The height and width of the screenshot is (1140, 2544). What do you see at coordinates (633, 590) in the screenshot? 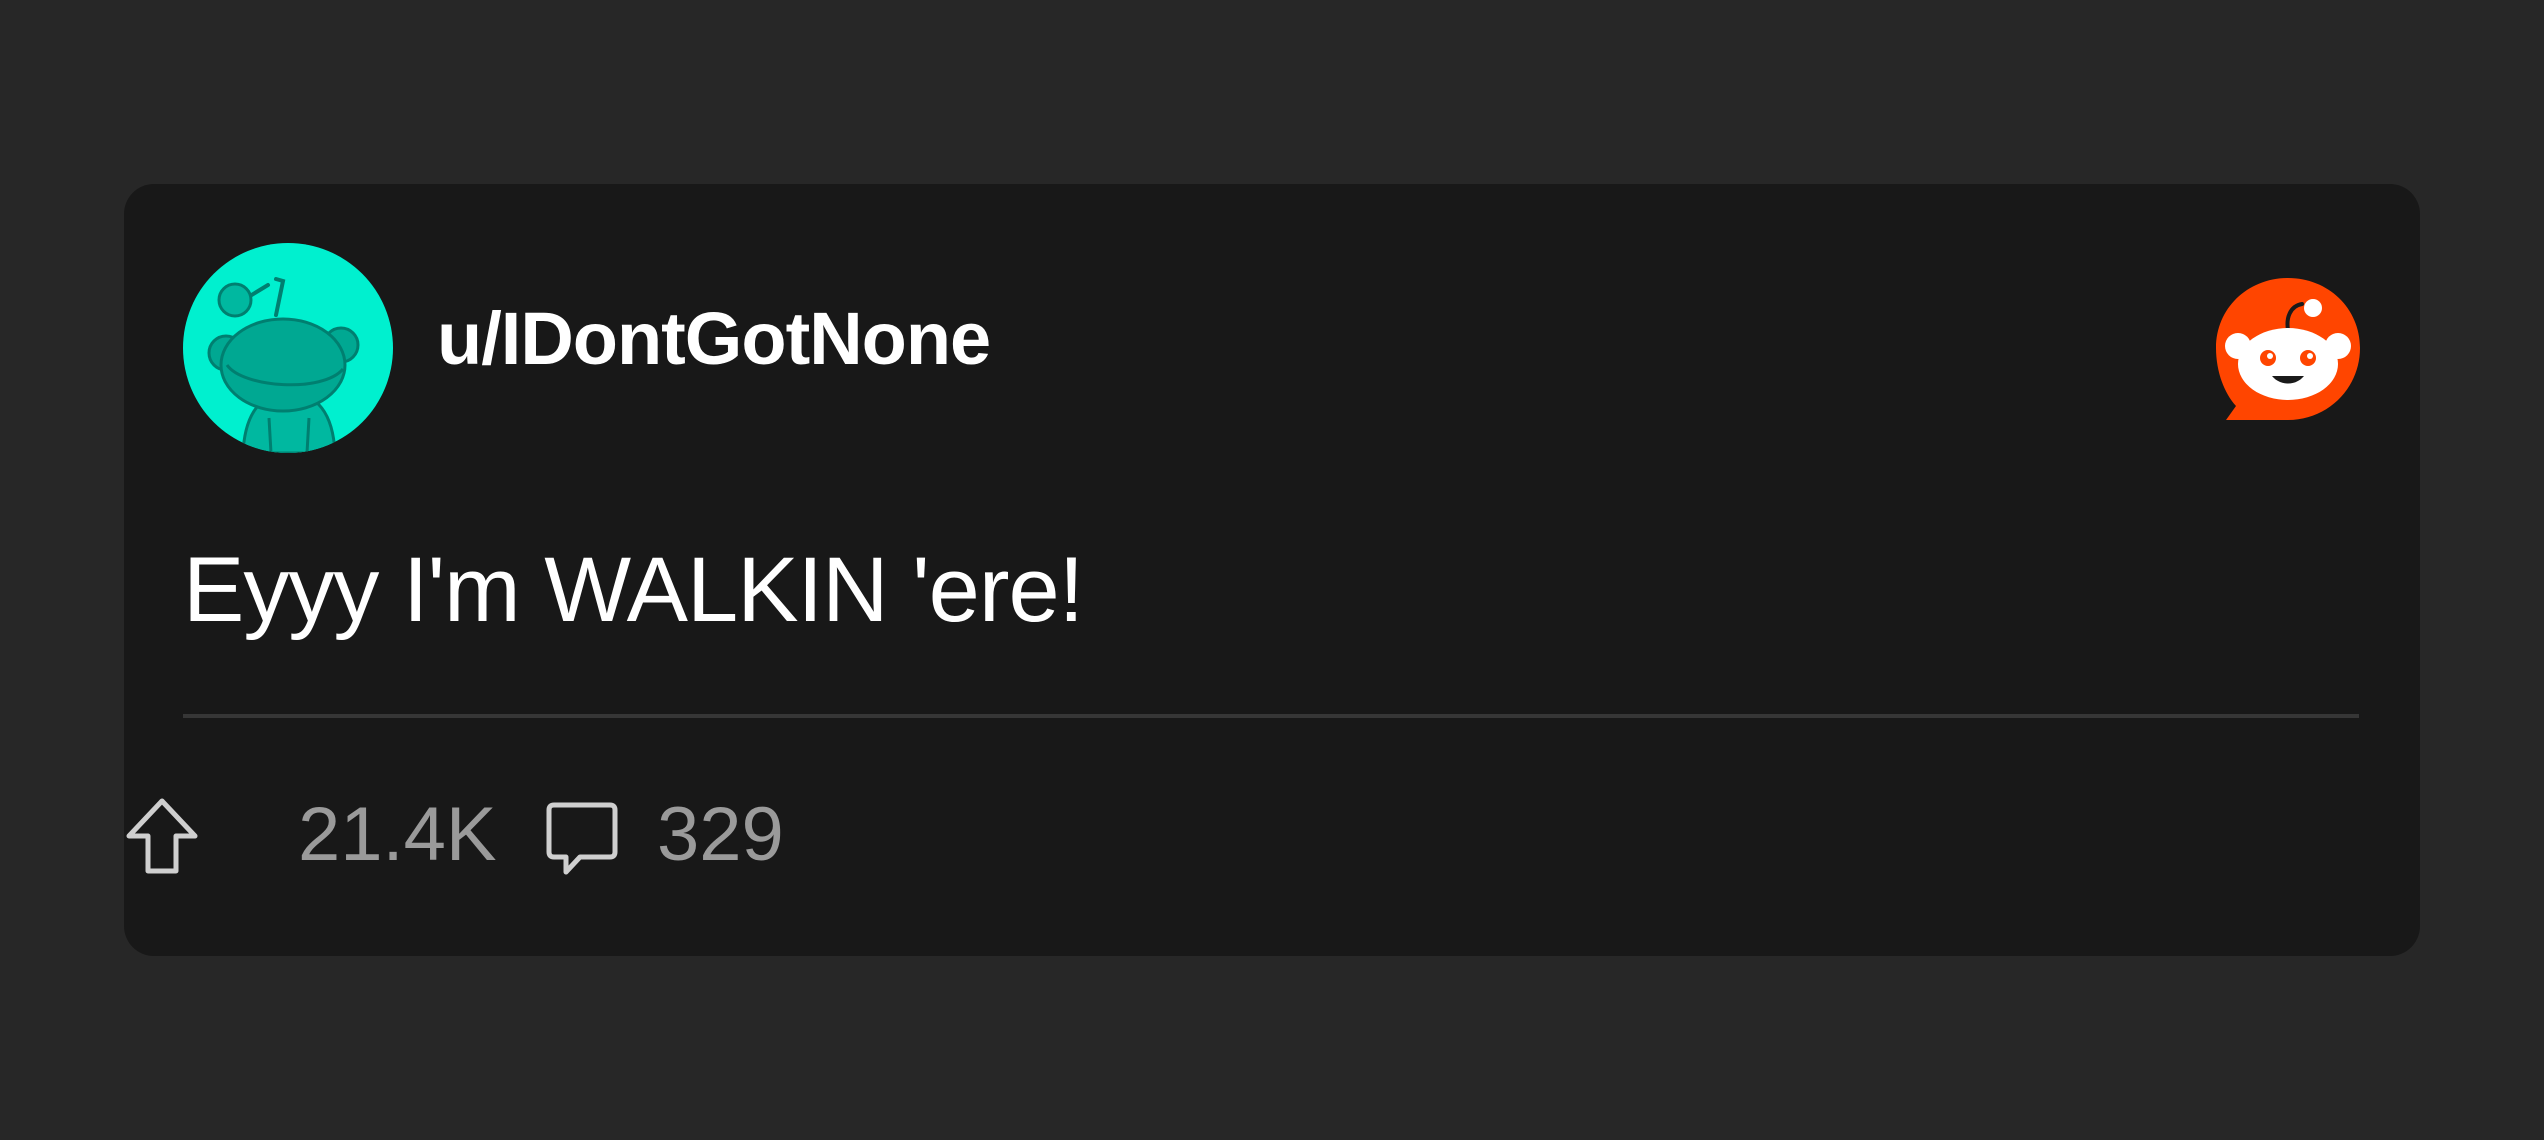
I see `post-body-text: Eyyy I'm WALKIN 'ere!` at bounding box center [633, 590].